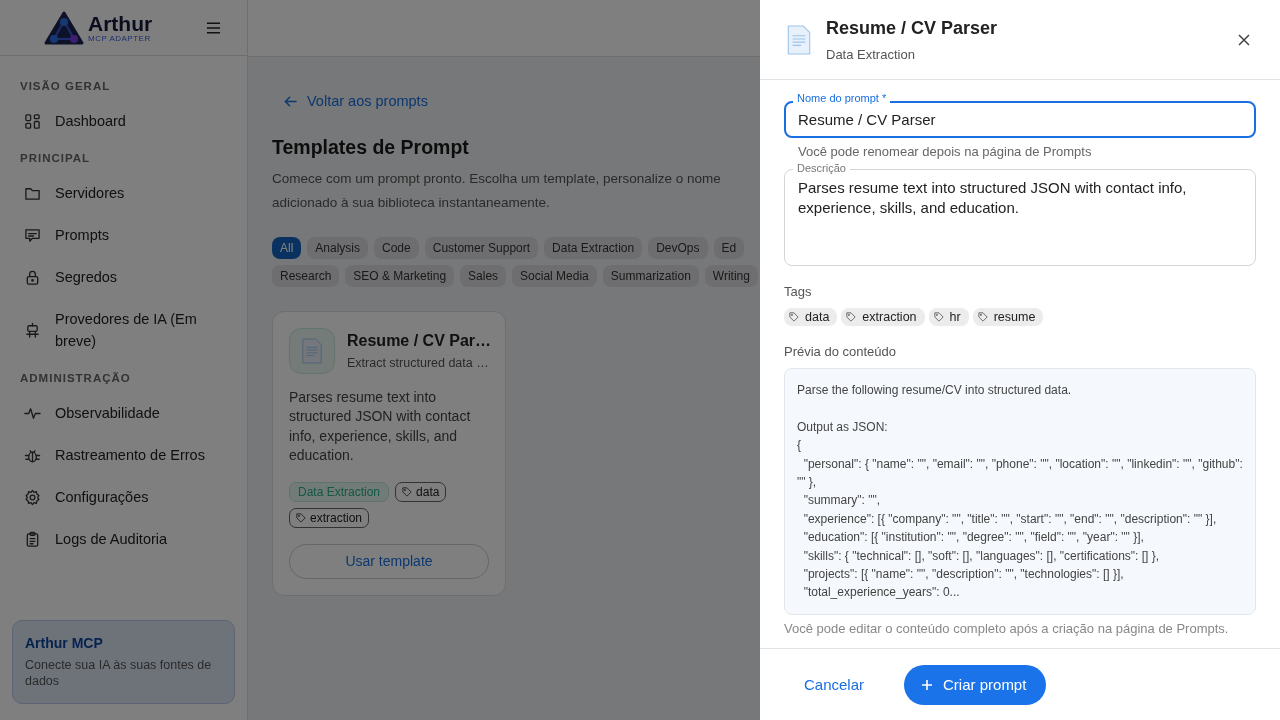 This screenshot has width=1280, height=720. Describe the element at coordinates (32, 121) in the screenshot. I see `grid-icon` at that location.